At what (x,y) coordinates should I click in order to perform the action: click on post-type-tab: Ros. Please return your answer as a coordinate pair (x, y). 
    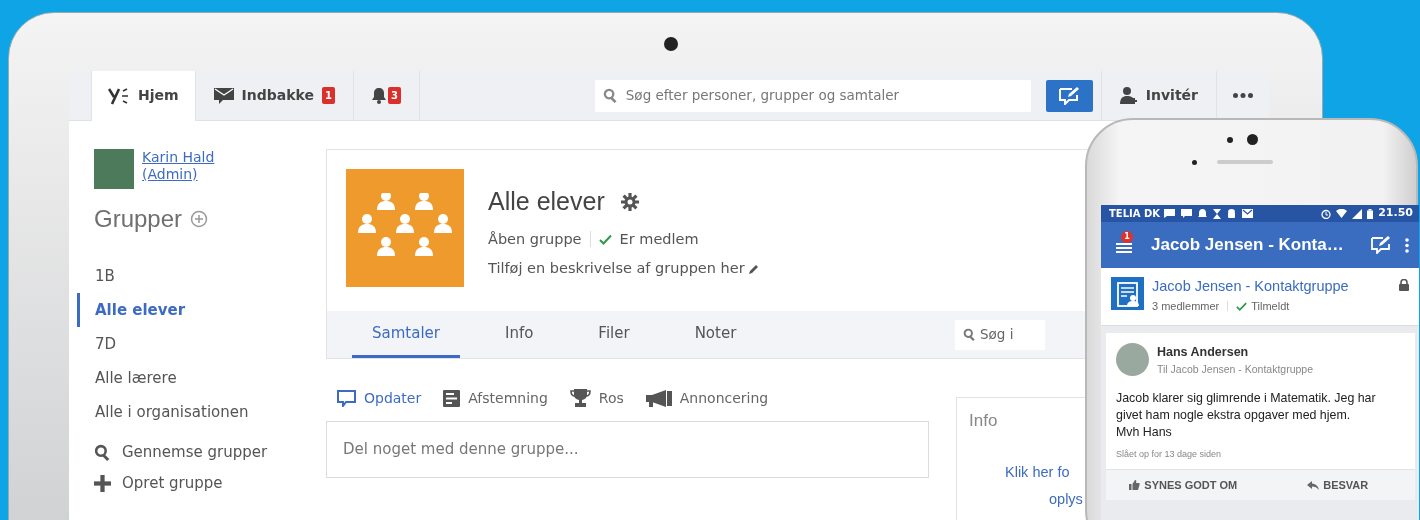
    Looking at the image, I should click on (596, 398).